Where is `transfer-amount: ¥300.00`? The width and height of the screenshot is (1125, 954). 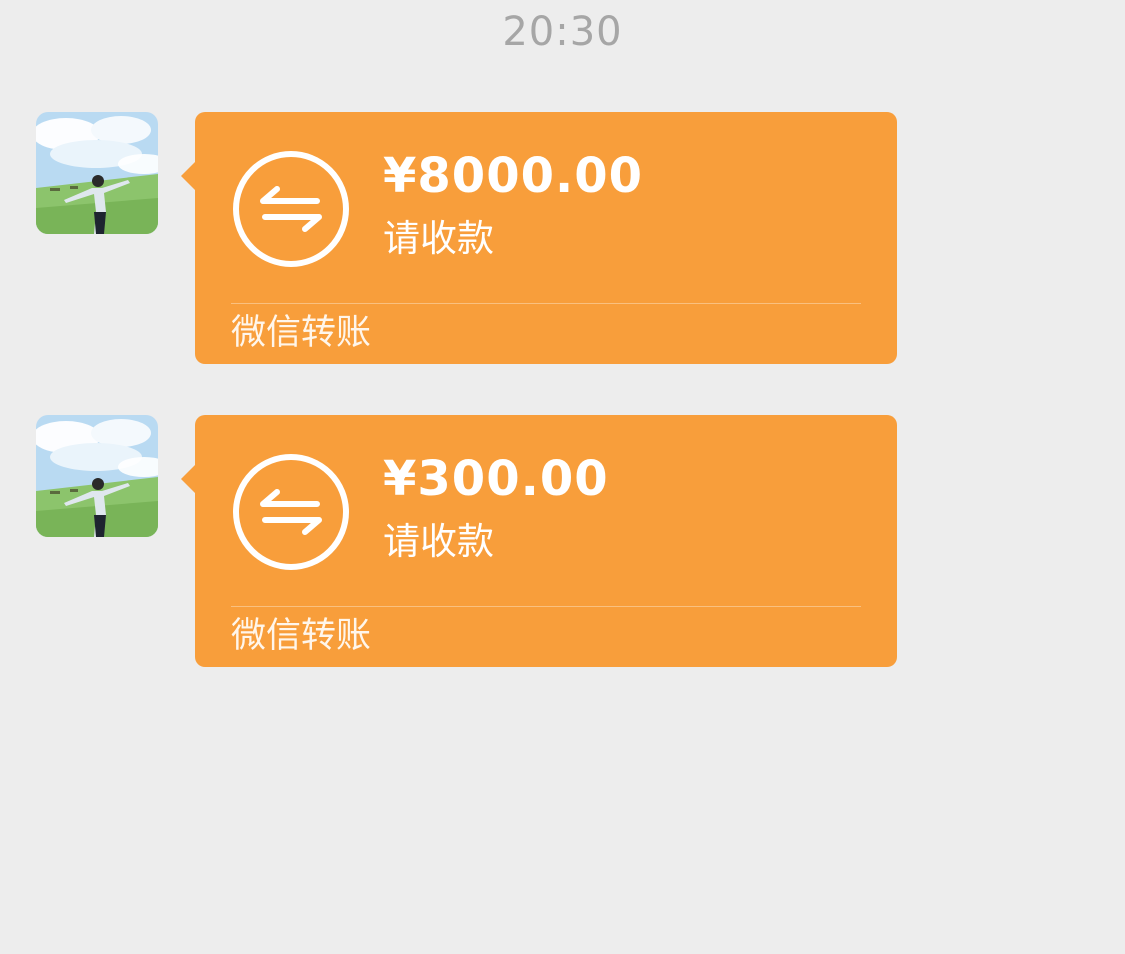 transfer-amount: ¥300.00 is located at coordinates (496, 479).